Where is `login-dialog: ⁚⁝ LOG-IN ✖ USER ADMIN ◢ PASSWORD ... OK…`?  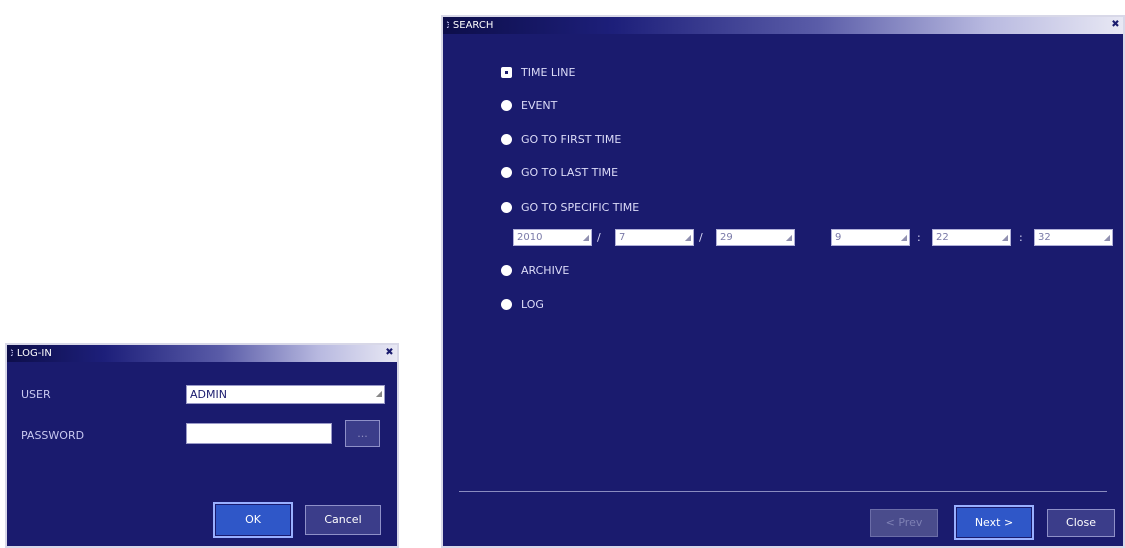
login-dialog: ⁚⁝ LOG-IN ✖ USER ADMIN ◢ PASSWORD ... OK… is located at coordinates (202, 445).